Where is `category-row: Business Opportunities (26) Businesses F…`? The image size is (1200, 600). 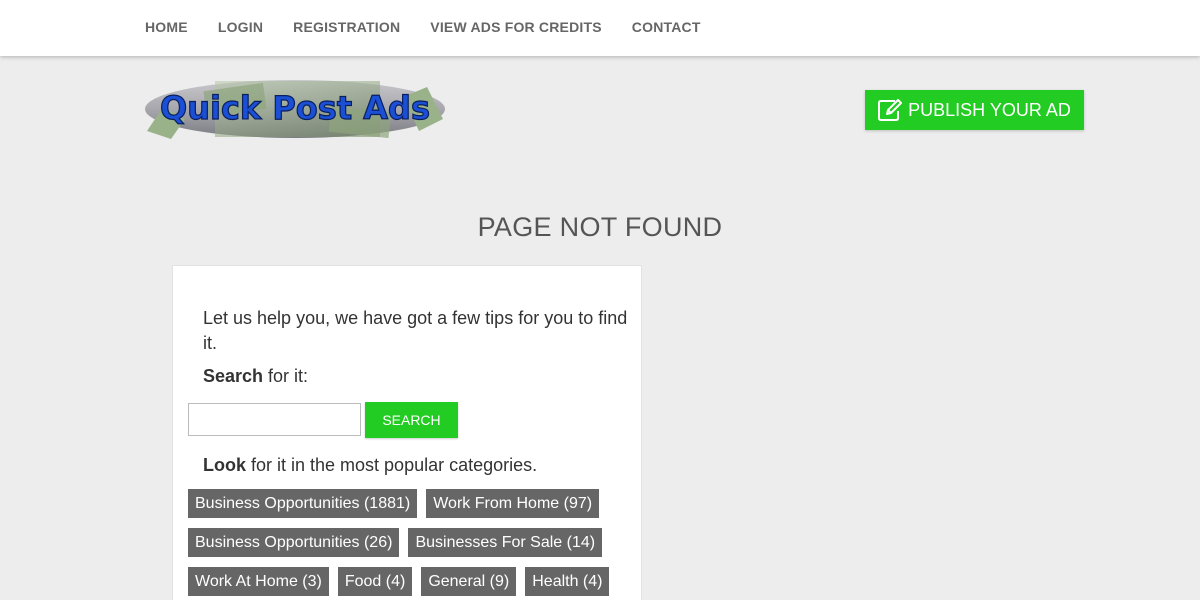
category-row: Business Opportunities (26) Businesses F… is located at coordinates (408, 542).